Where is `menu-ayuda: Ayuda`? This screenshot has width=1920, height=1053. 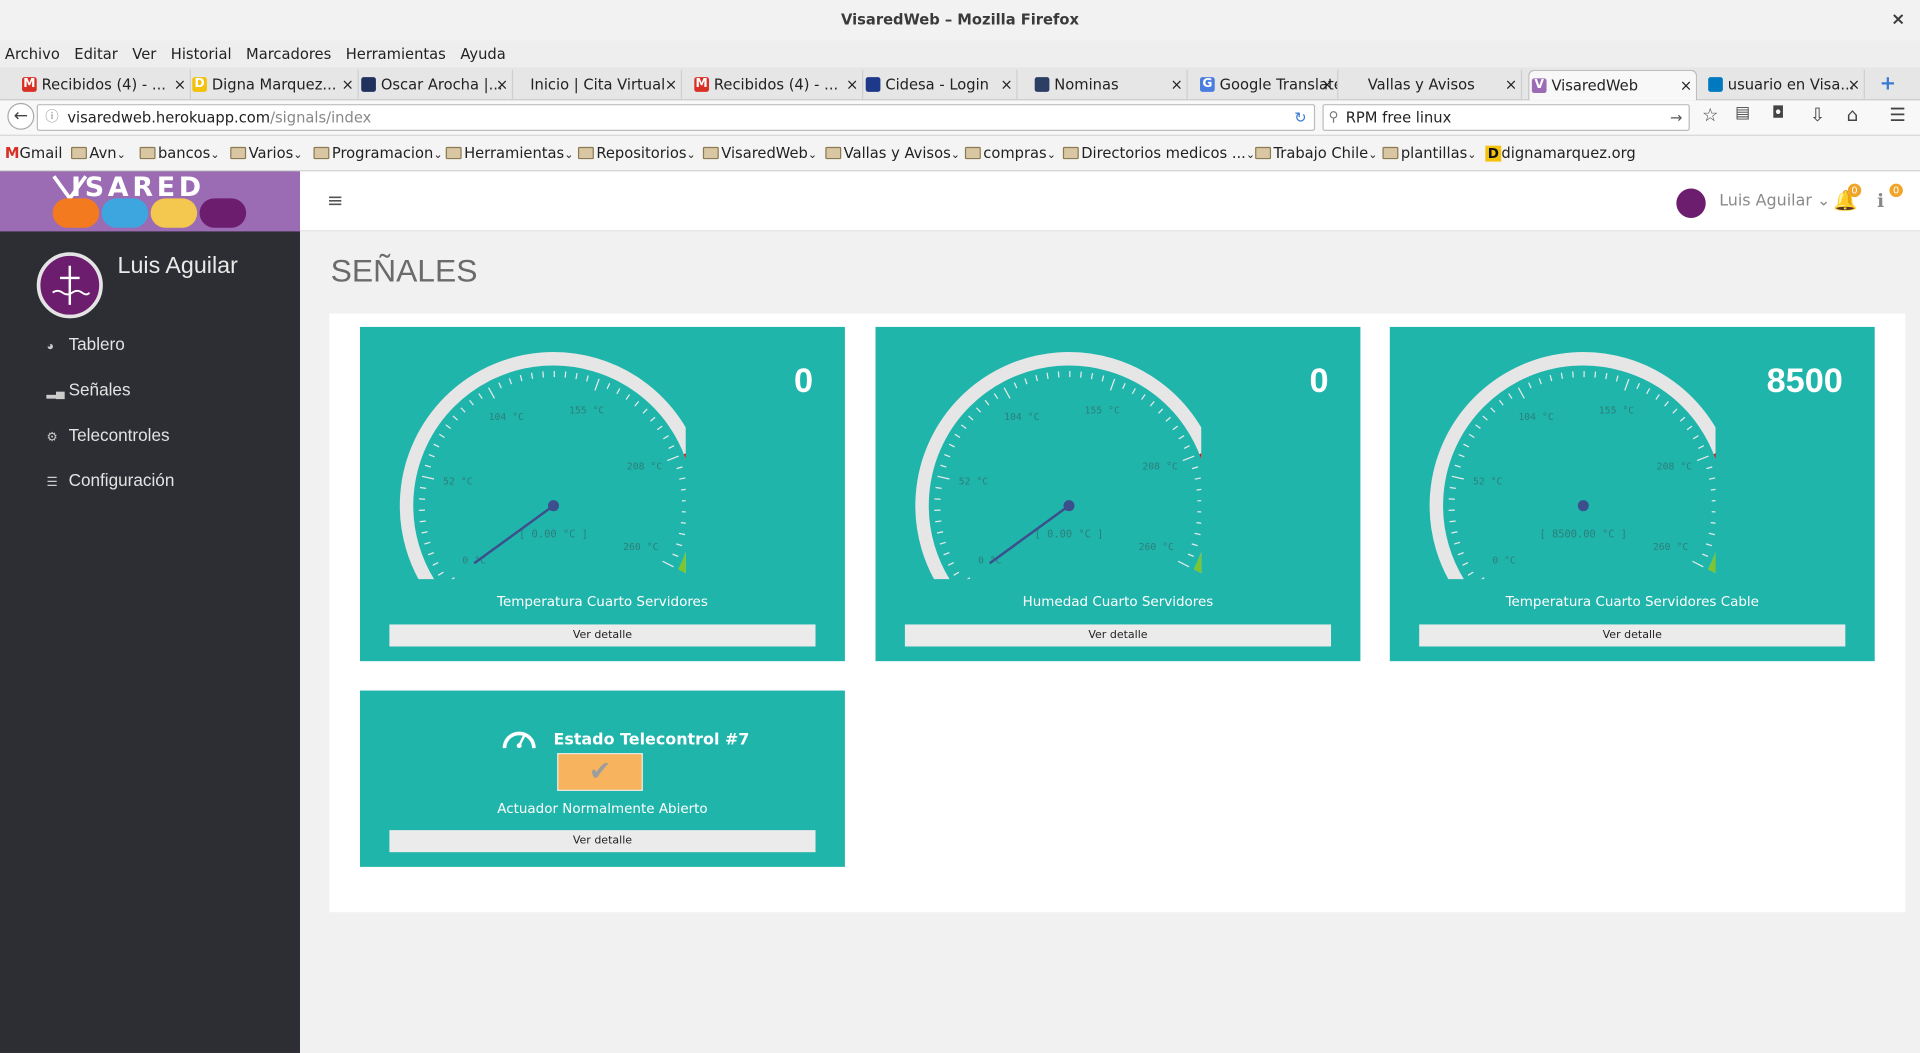
menu-ayuda: Ayuda is located at coordinates (482, 53).